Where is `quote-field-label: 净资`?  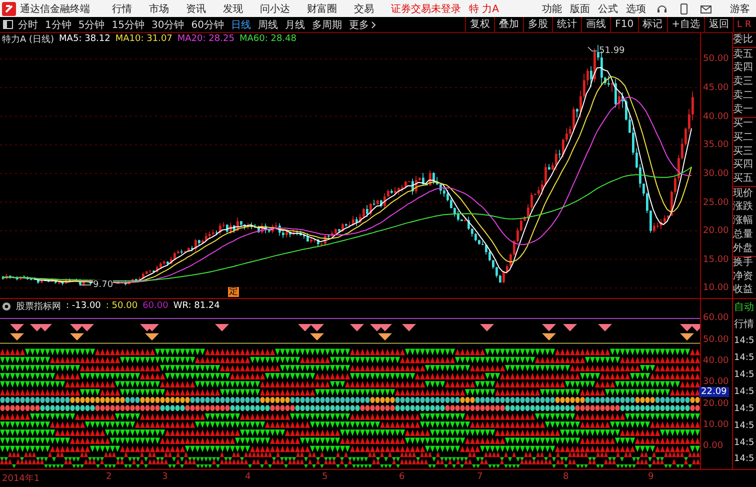
quote-field-label: 净资 is located at coordinates (743, 277).